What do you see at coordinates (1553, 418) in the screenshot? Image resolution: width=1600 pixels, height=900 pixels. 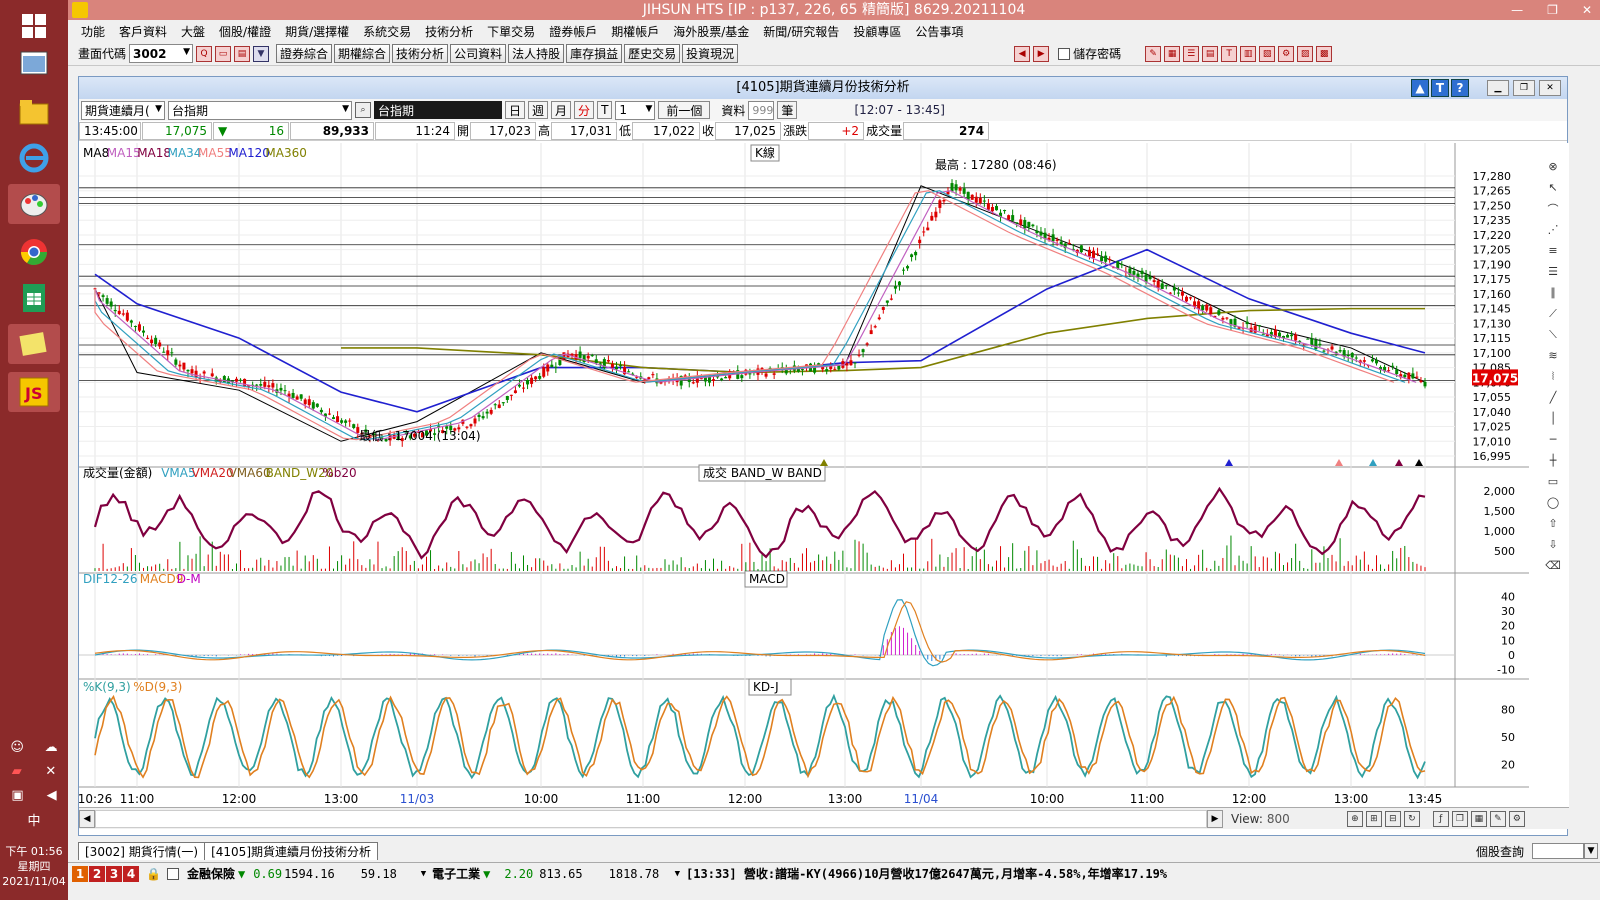 I see `tool-vline-icon: │` at bounding box center [1553, 418].